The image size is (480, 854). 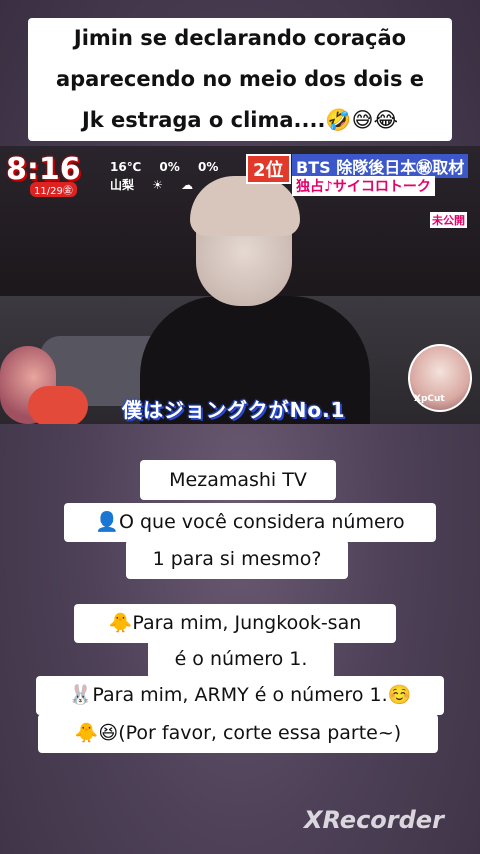 What do you see at coordinates (234, 410) in the screenshot?
I see `tv-subtitle: 僕はジョングクがNo.1` at bounding box center [234, 410].